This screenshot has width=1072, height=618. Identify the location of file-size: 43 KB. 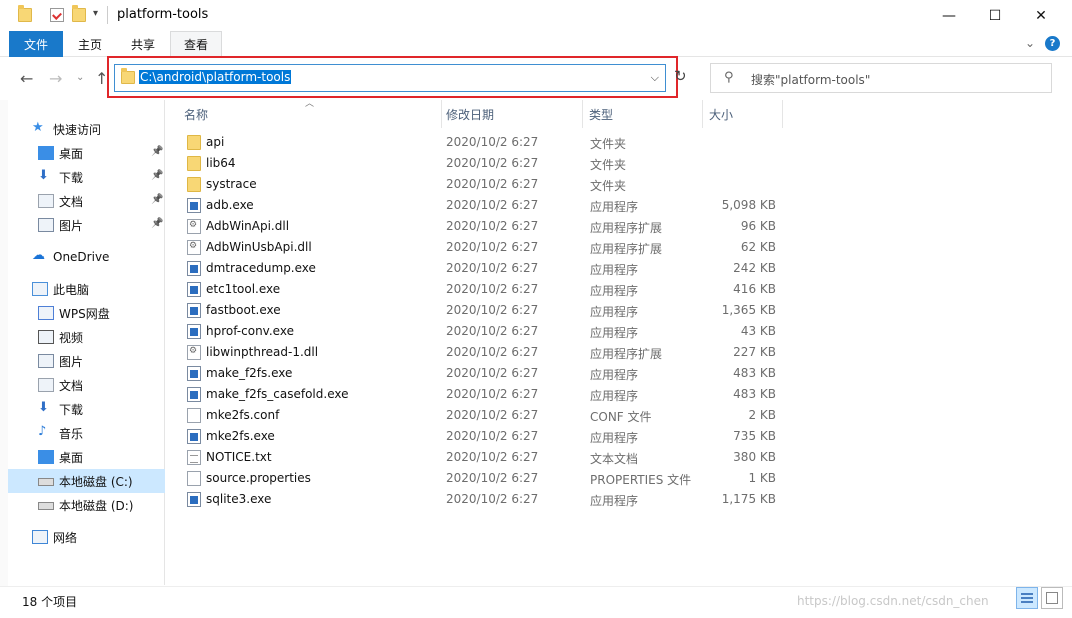
(758, 331).